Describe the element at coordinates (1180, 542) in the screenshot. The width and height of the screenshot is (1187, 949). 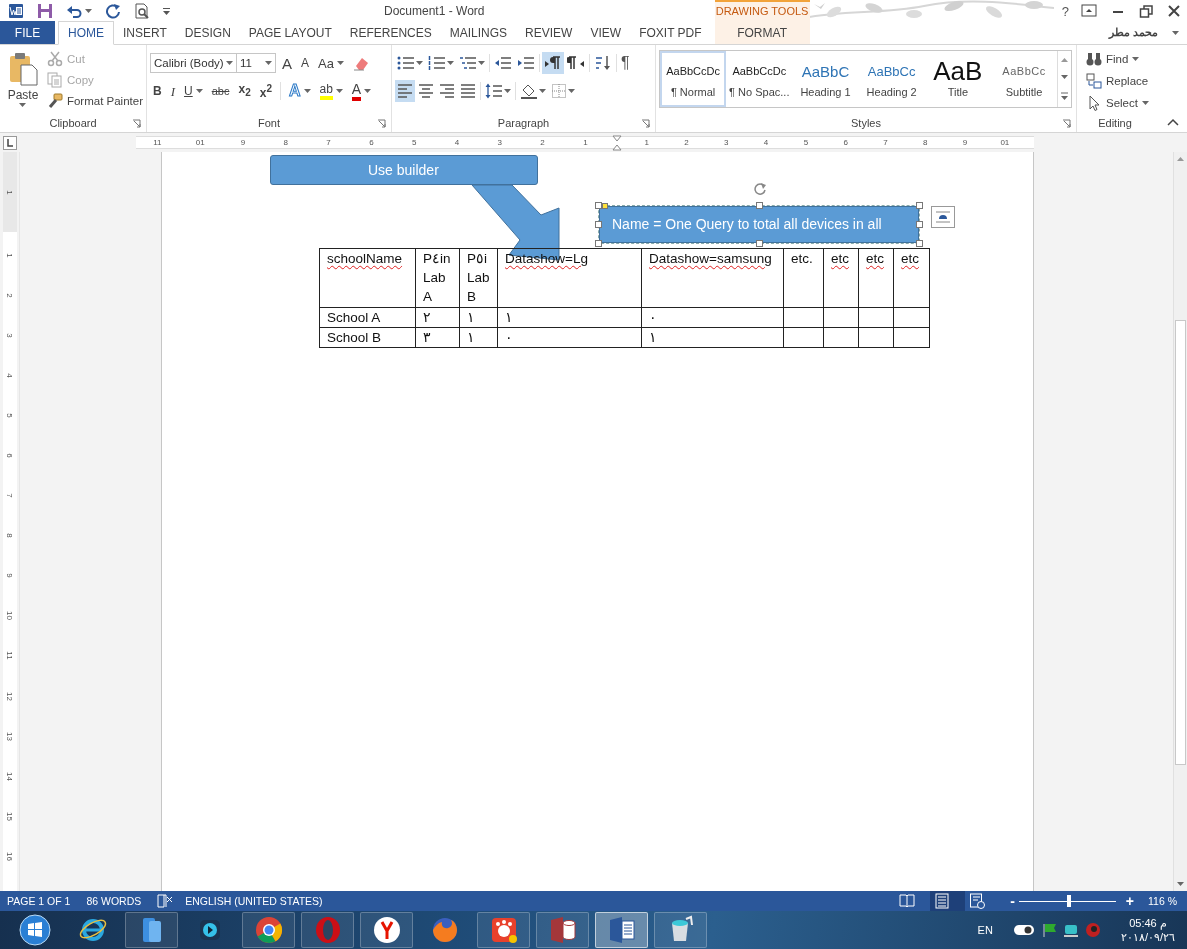
I see `scrollbar-thumb` at that location.